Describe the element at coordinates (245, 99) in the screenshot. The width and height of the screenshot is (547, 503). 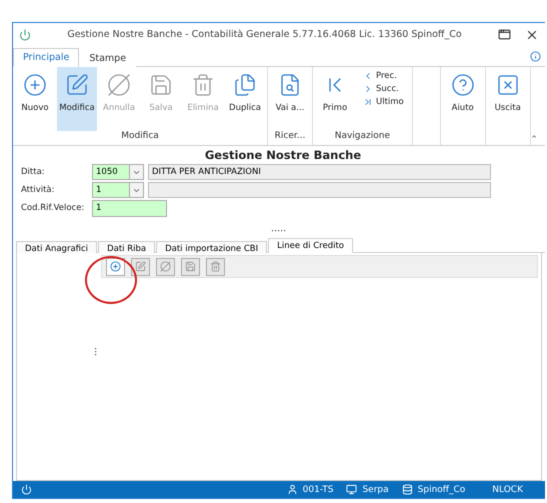
I see `ribbon-button: Duplica` at that location.